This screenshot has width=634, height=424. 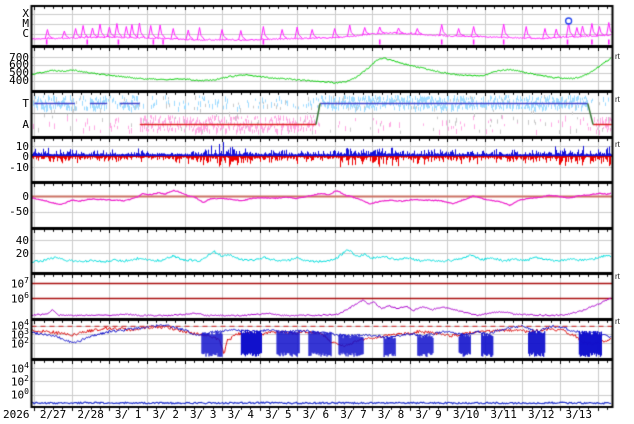 I want to click on x-tick-label: 3/12, so click(x=541, y=414).